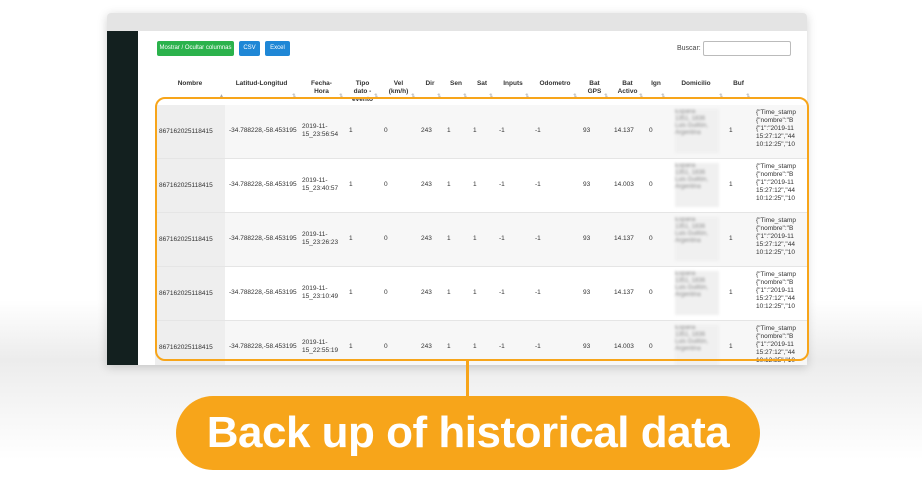 This screenshot has width=922, height=504. What do you see at coordinates (430, 84) in the screenshot?
I see `header-dir: Dir` at bounding box center [430, 84].